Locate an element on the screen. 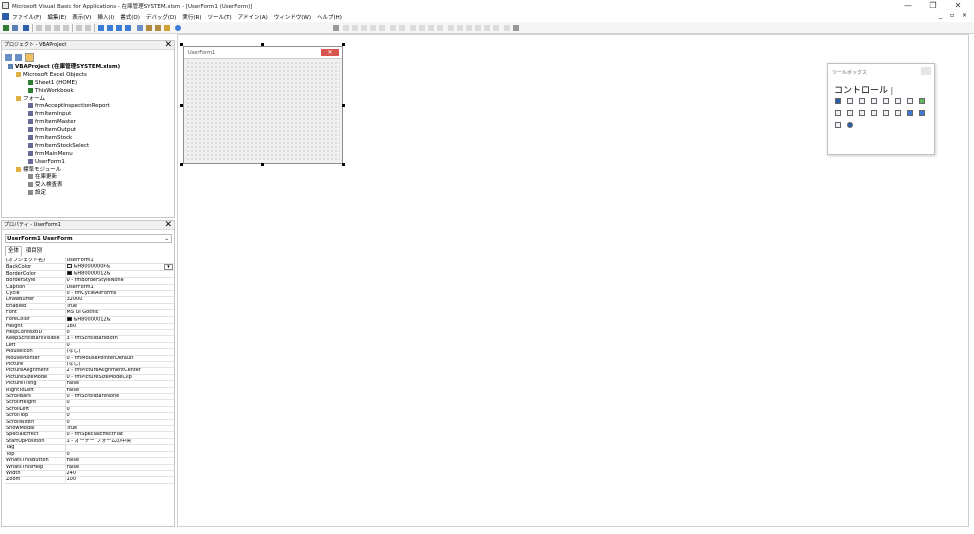  design-mode-icon is located at coordinates (128, 28).